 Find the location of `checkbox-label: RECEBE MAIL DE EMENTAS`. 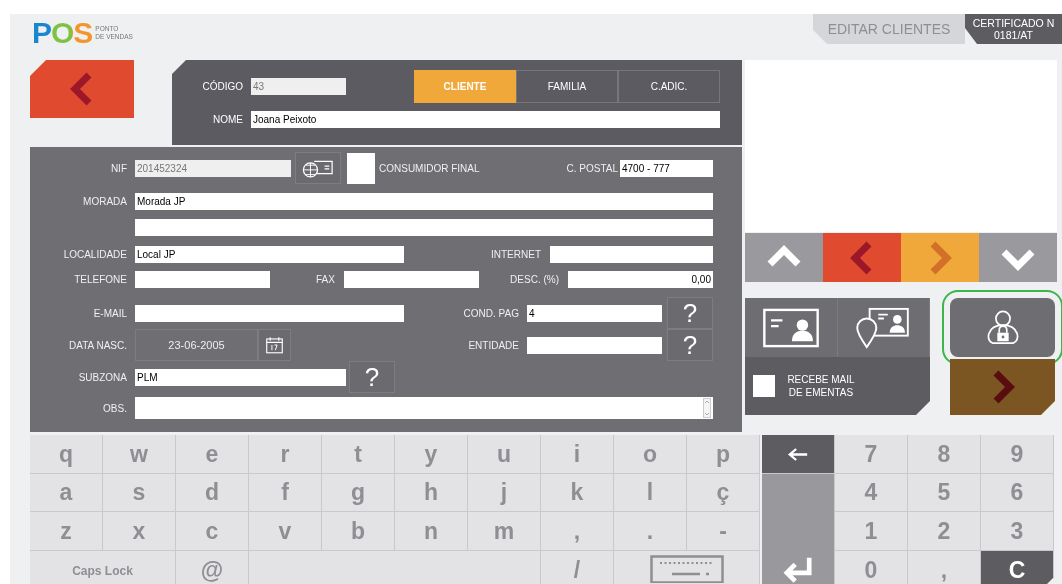

checkbox-label: RECEBE MAIL DE EMENTAS is located at coordinates (821, 386).